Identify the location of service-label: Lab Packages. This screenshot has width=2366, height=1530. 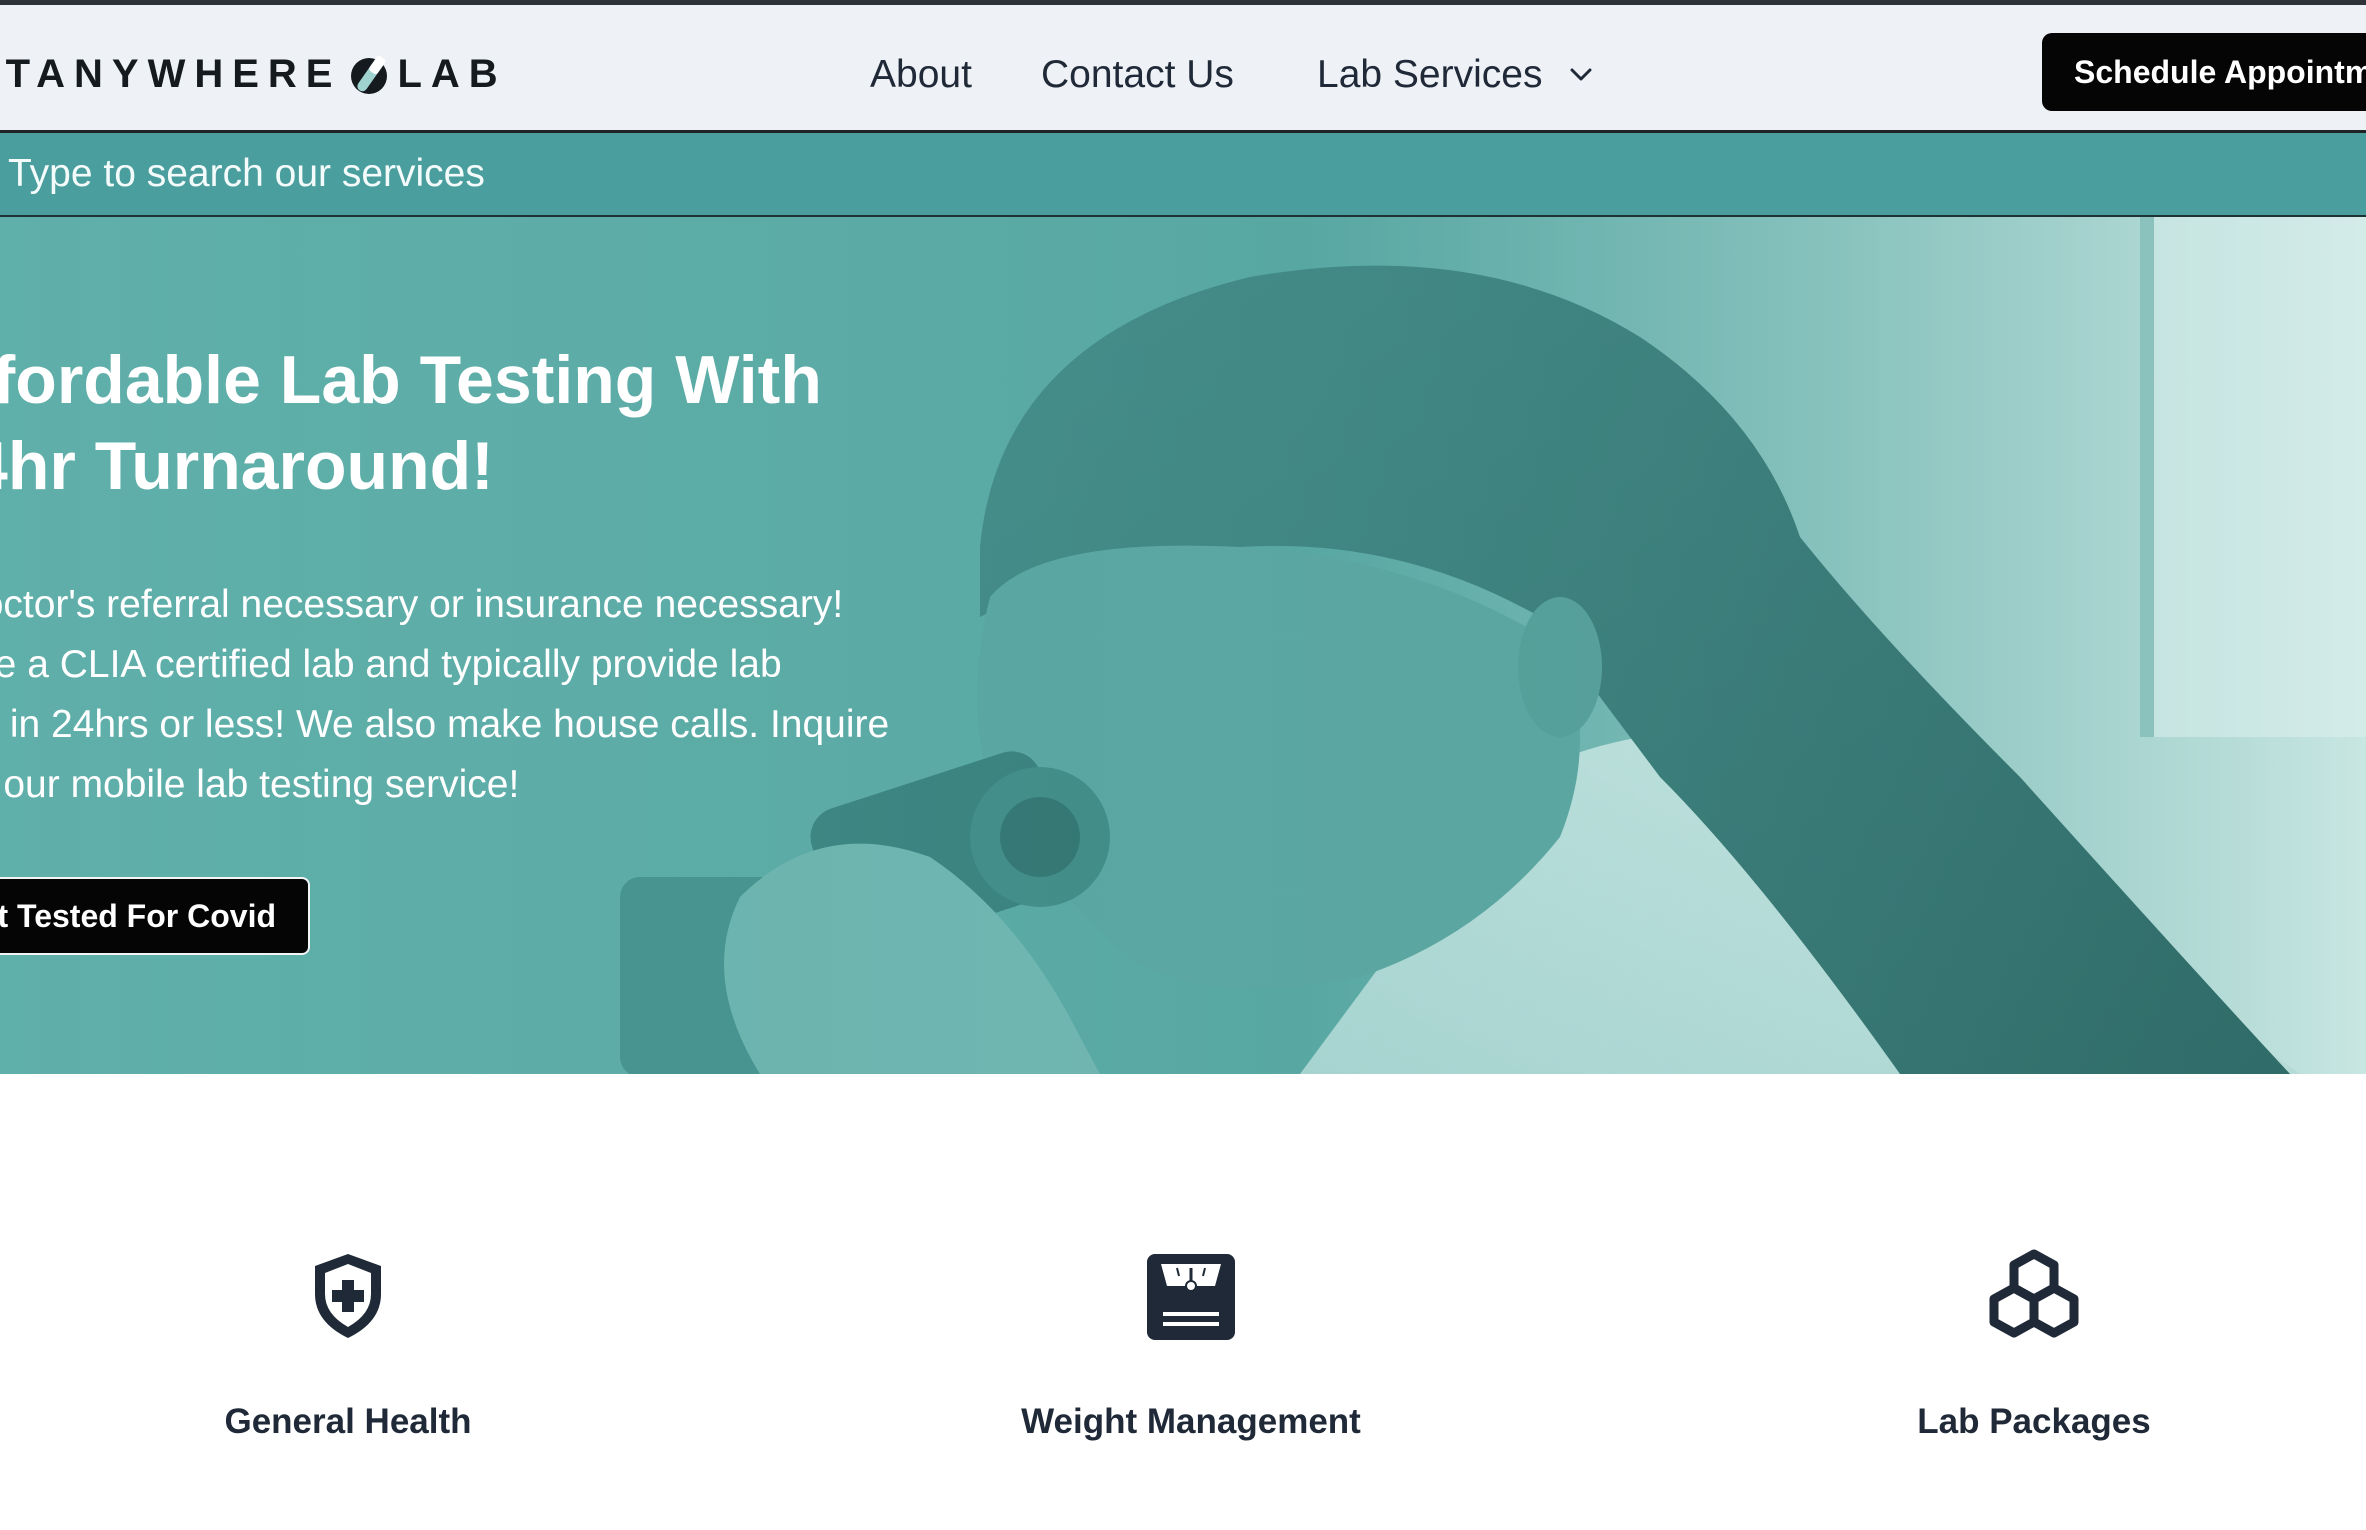
(2034, 1421).